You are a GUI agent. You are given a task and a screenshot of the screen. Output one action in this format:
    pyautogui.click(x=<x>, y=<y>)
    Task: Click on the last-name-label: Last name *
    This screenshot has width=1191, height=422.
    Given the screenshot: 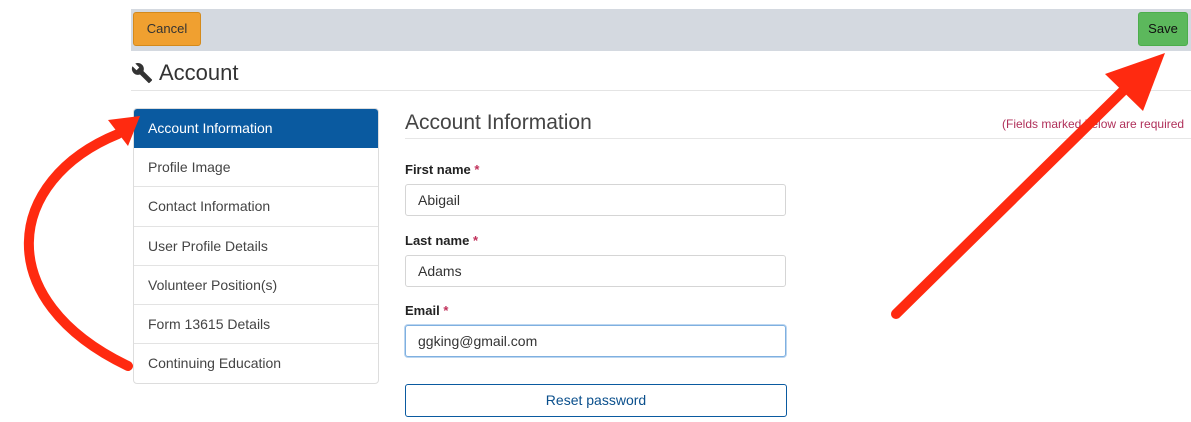 What is the action you would take?
    pyautogui.click(x=441, y=240)
    